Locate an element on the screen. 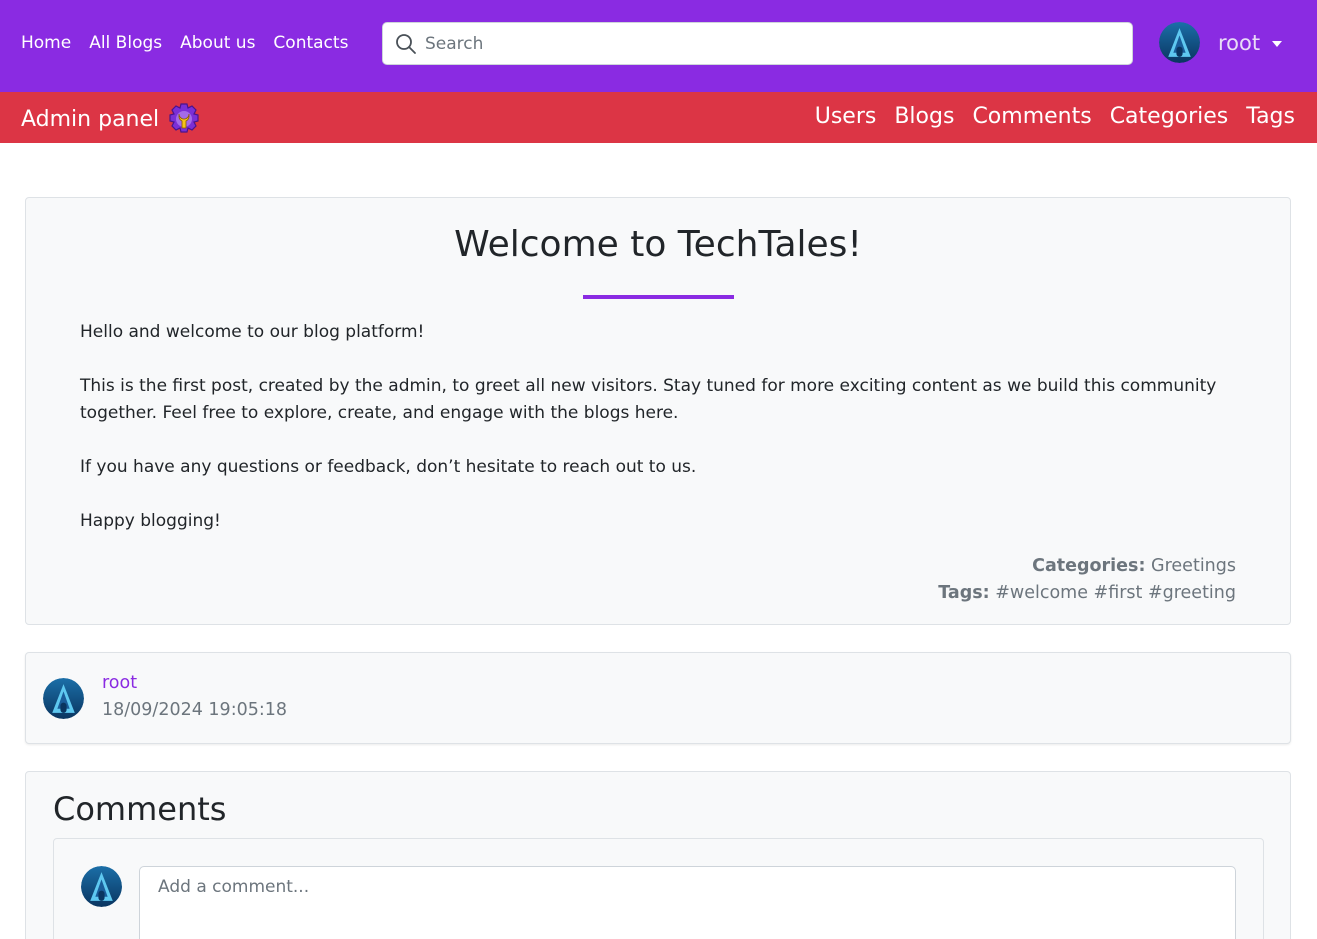 Image resolution: width=1317 pixels, height=939 pixels. user-menu-toggle: root is located at coordinates (1221, 42).